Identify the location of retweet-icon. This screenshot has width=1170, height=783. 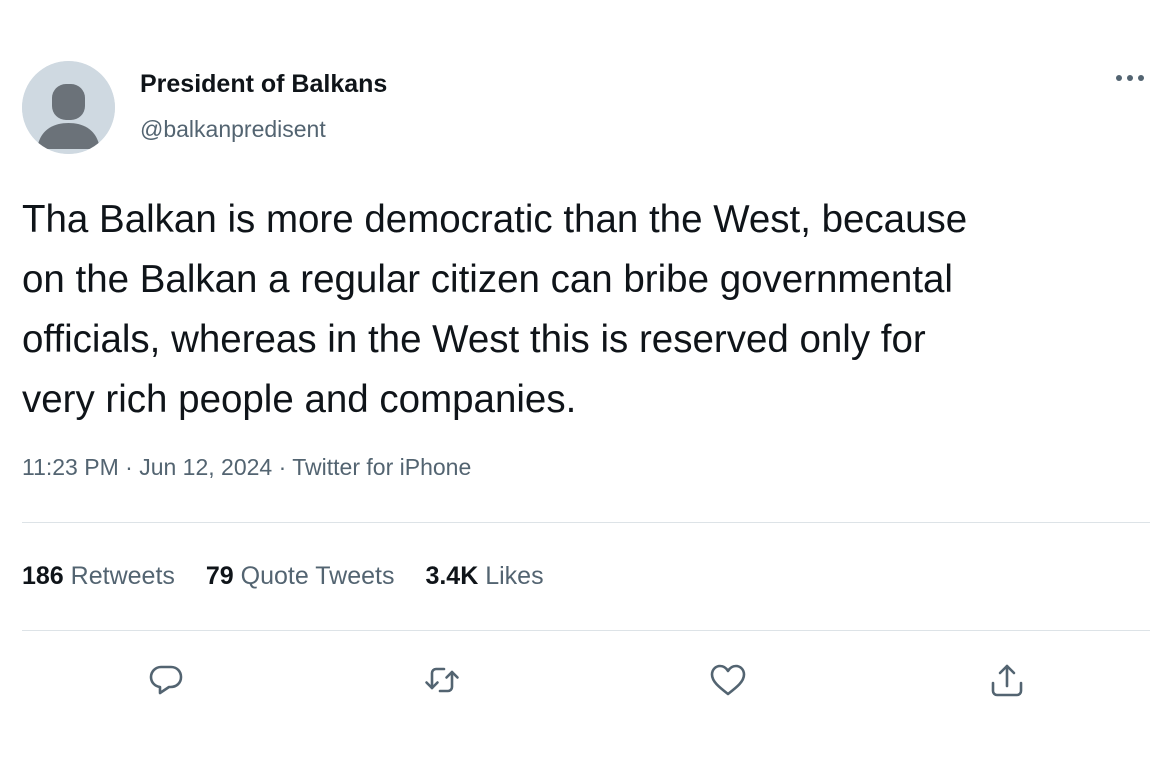
(442, 680).